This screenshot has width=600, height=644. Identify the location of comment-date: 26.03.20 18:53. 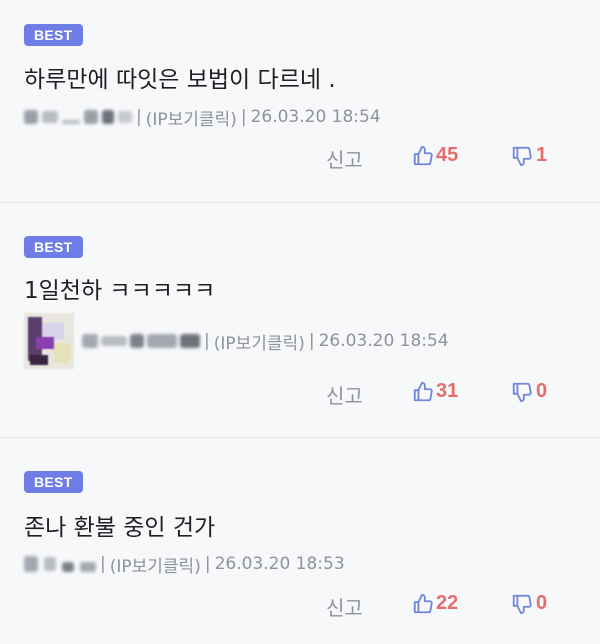
(279, 564).